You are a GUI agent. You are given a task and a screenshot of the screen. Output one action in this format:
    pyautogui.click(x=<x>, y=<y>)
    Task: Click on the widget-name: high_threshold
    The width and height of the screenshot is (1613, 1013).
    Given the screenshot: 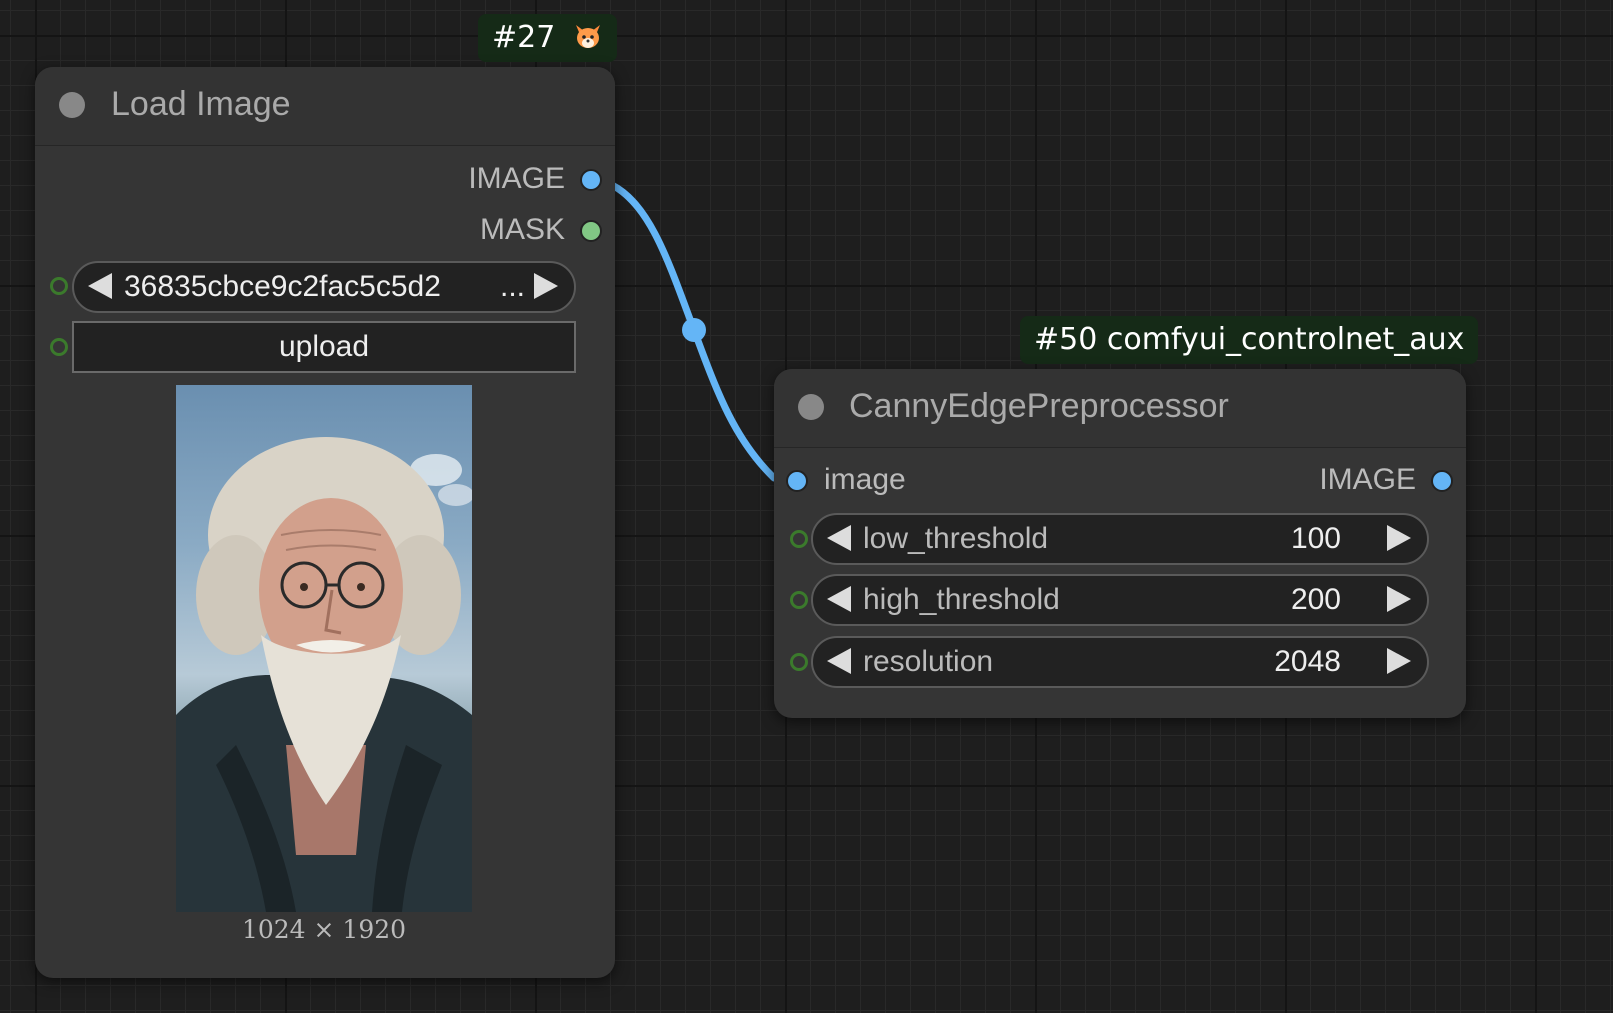 What is the action you would take?
    pyautogui.click(x=961, y=599)
    